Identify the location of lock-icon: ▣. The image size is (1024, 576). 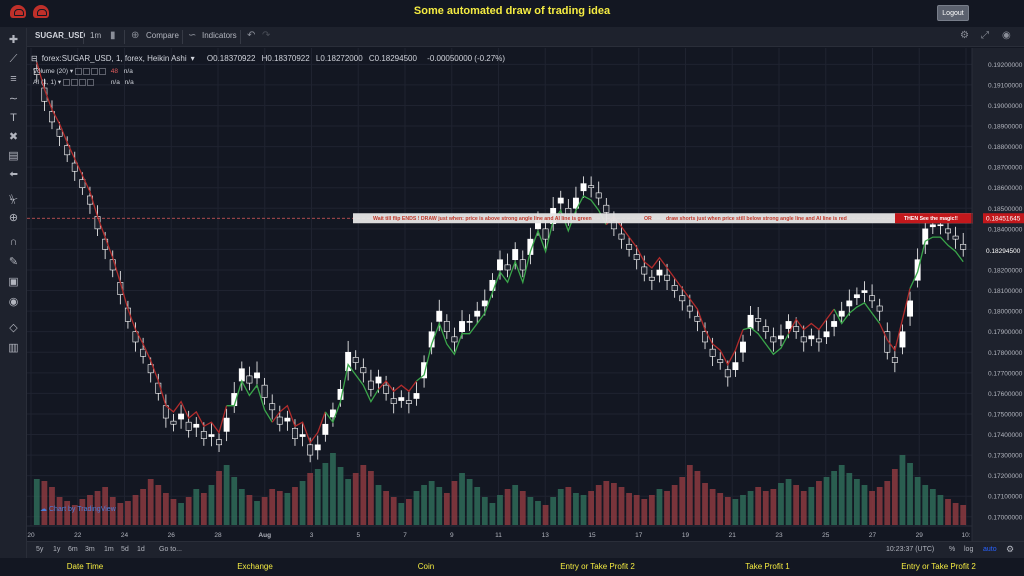
(13, 282).